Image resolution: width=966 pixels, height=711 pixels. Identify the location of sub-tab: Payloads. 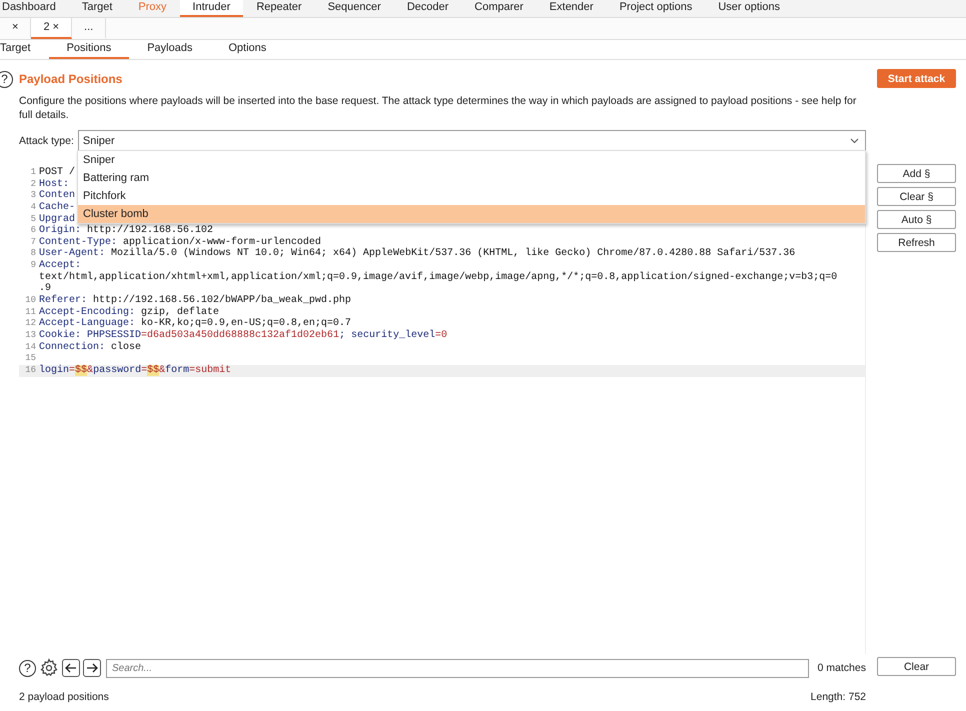
(169, 49).